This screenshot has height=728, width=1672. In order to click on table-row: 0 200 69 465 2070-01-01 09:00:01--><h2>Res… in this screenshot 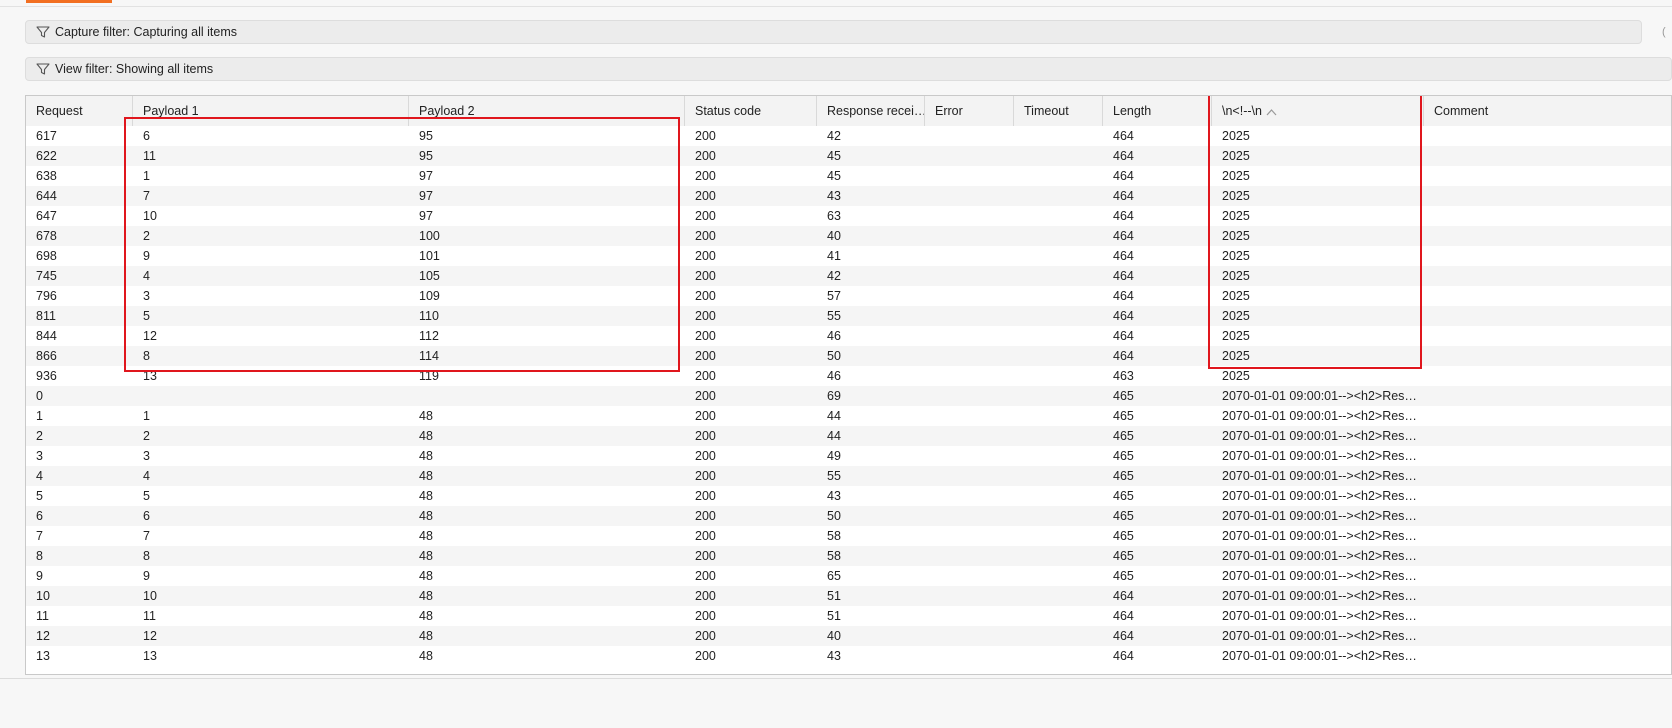, I will do `click(848, 396)`.